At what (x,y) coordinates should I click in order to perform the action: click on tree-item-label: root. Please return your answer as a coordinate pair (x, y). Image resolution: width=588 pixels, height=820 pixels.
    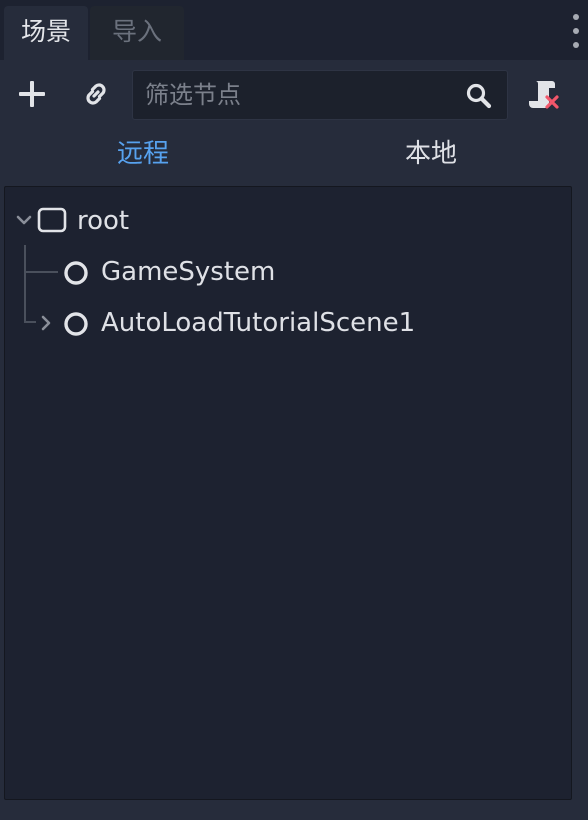
    Looking at the image, I should click on (103, 221).